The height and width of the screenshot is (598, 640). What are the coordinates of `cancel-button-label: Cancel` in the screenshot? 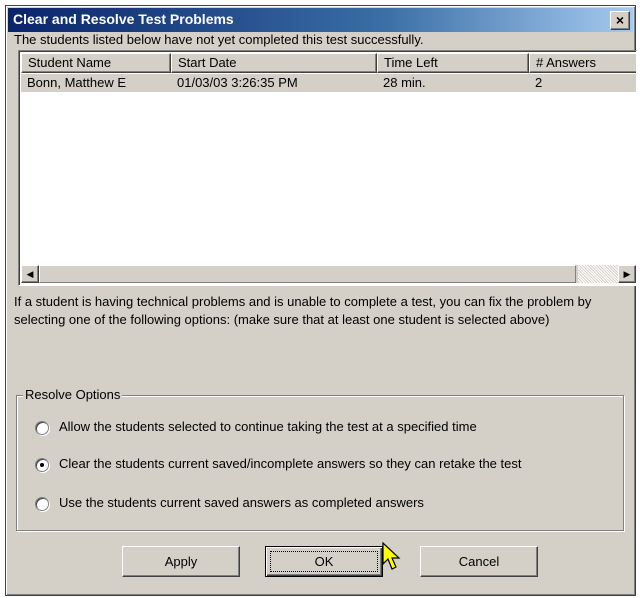 It's located at (479, 561).